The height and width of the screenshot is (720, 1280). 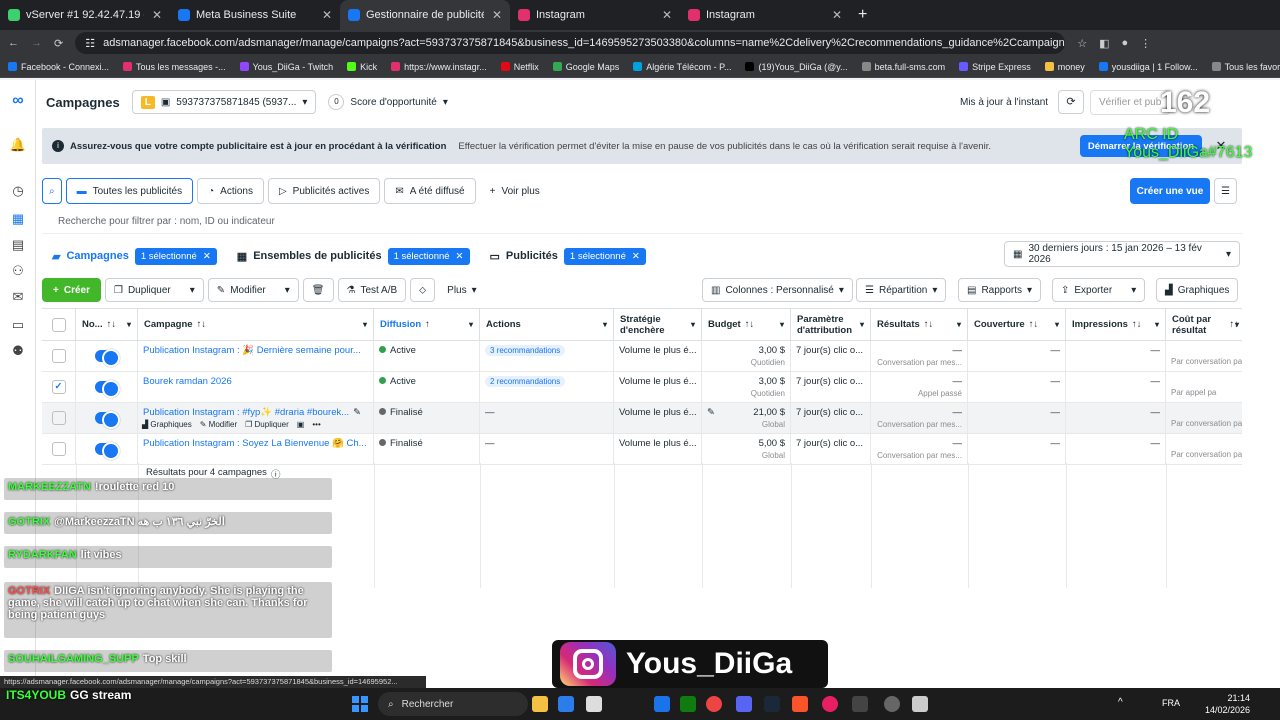 What do you see at coordinates (1197, 290) in the screenshot?
I see `charts-button: ▟ Graphiques` at bounding box center [1197, 290].